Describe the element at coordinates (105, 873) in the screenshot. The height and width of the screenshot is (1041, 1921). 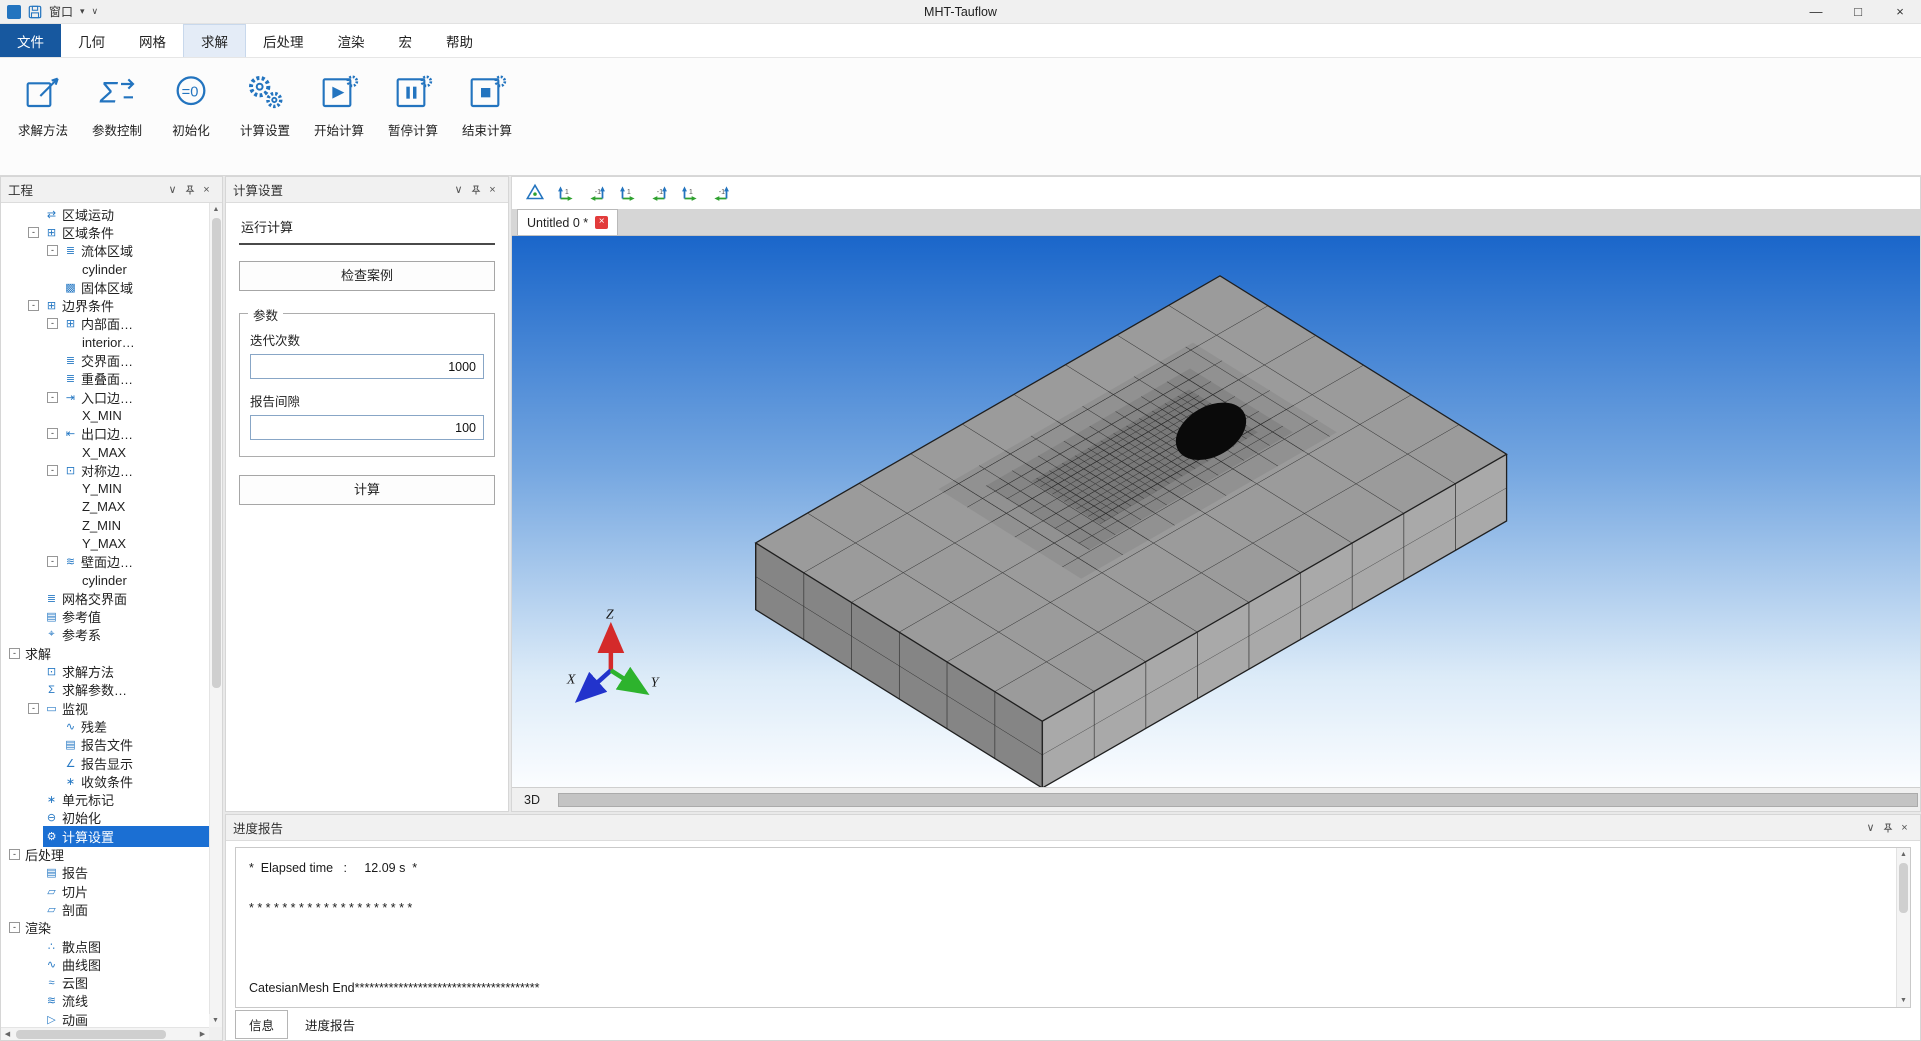
I see `tree-item-report: ▤ 报告` at that location.